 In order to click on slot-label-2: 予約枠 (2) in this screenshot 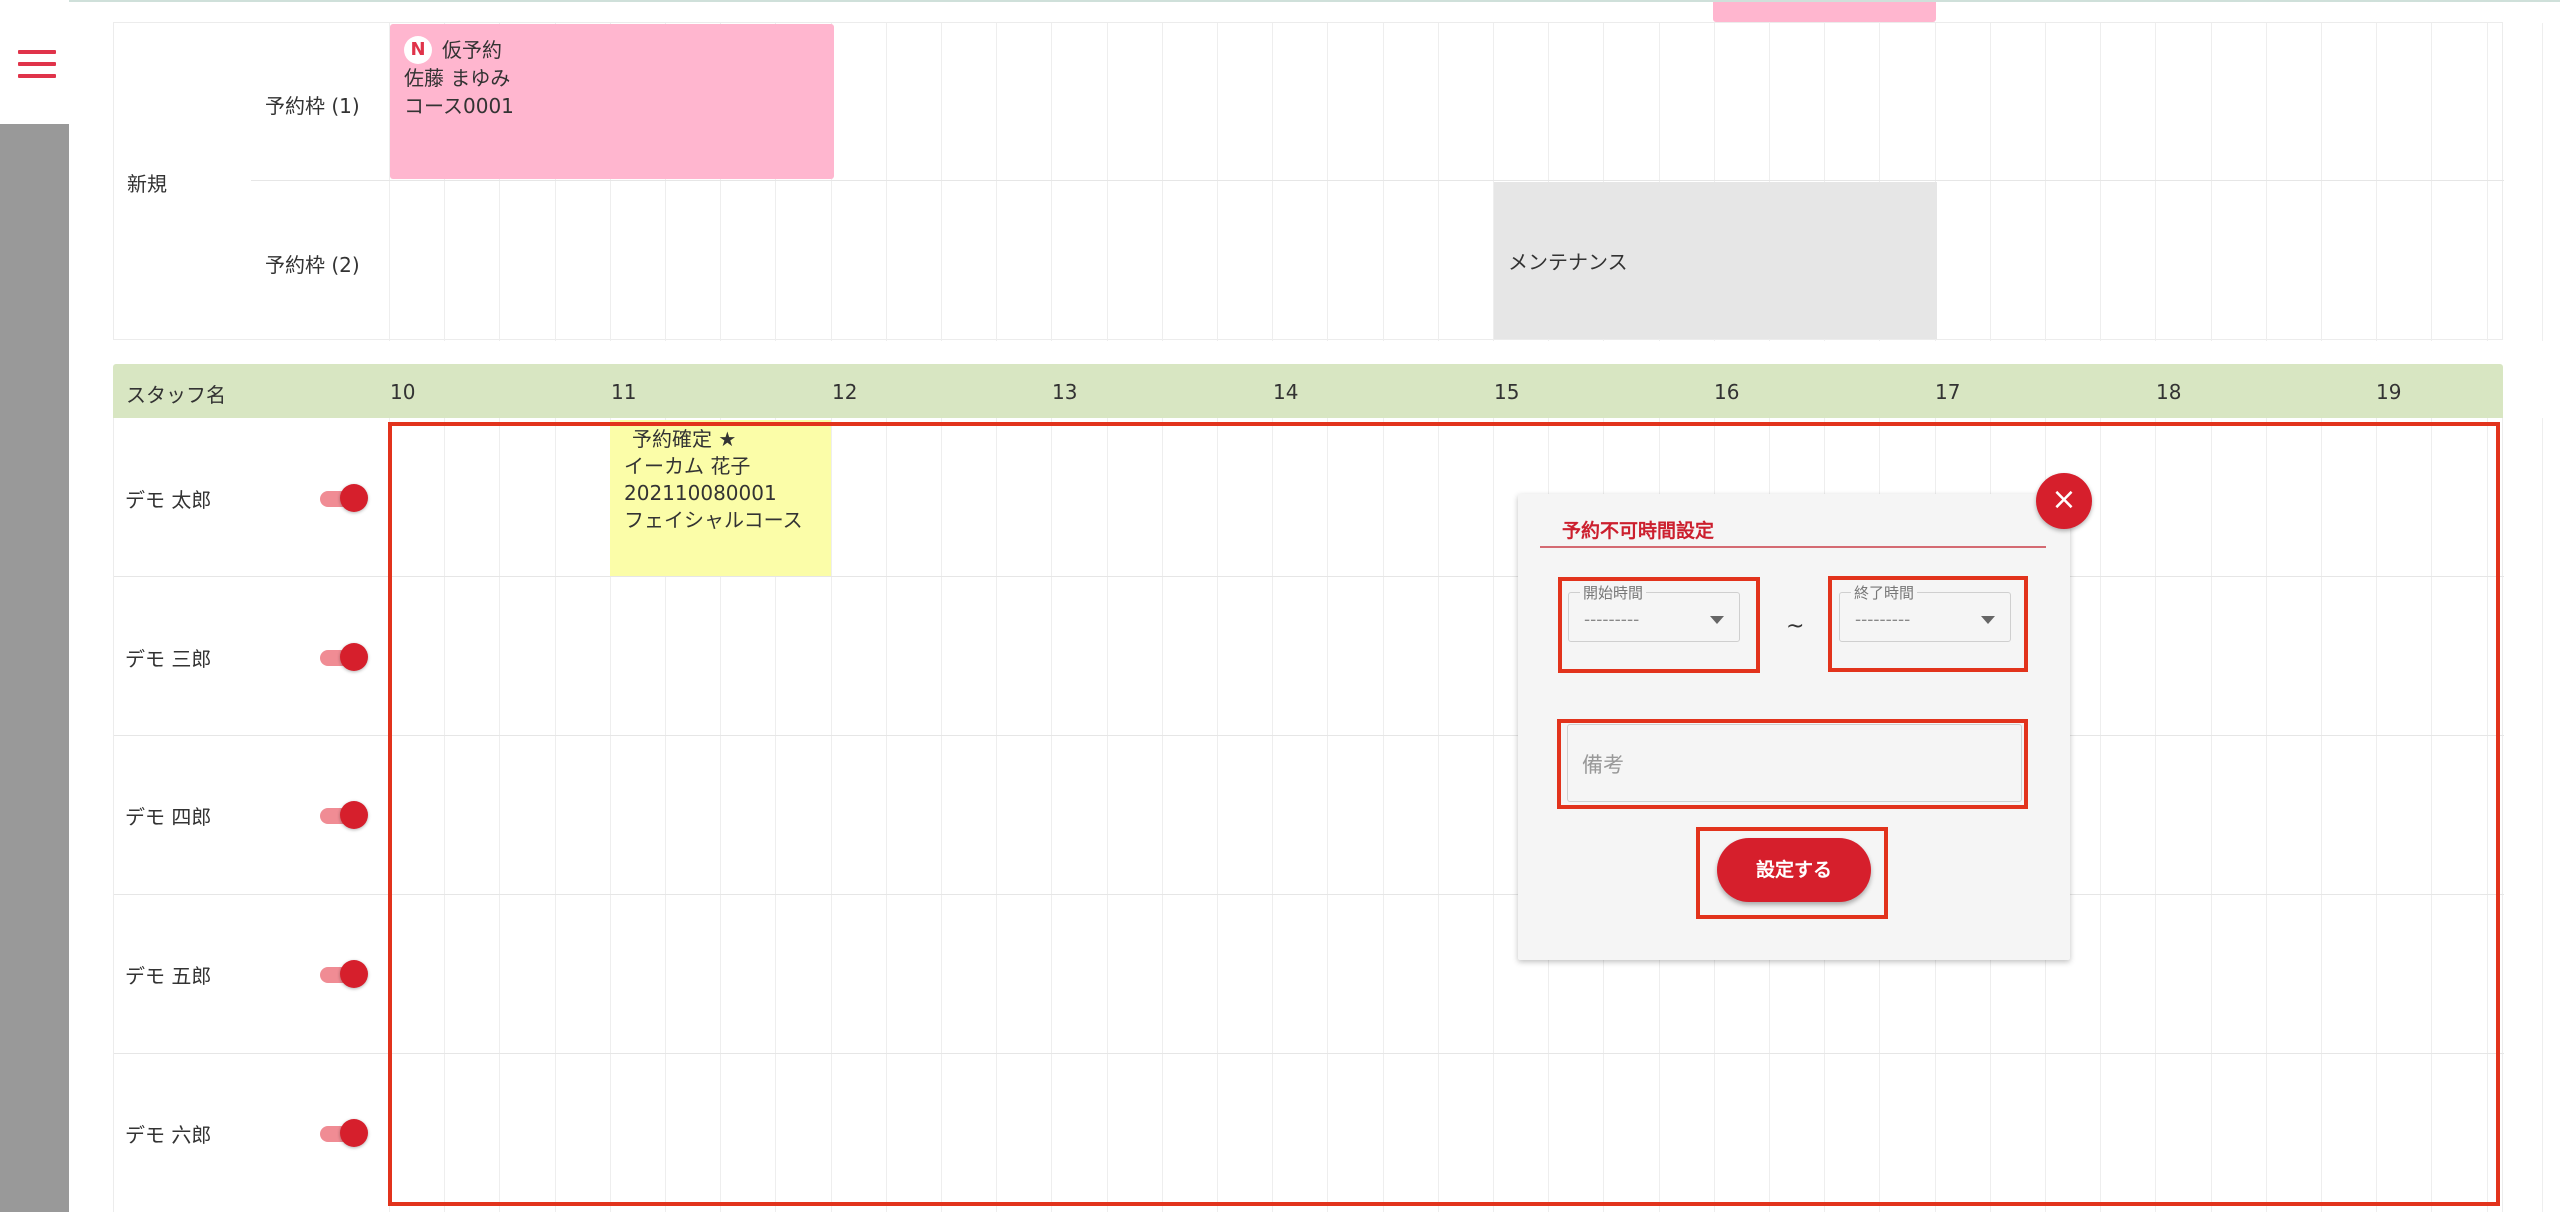, I will do `click(312, 265)`.